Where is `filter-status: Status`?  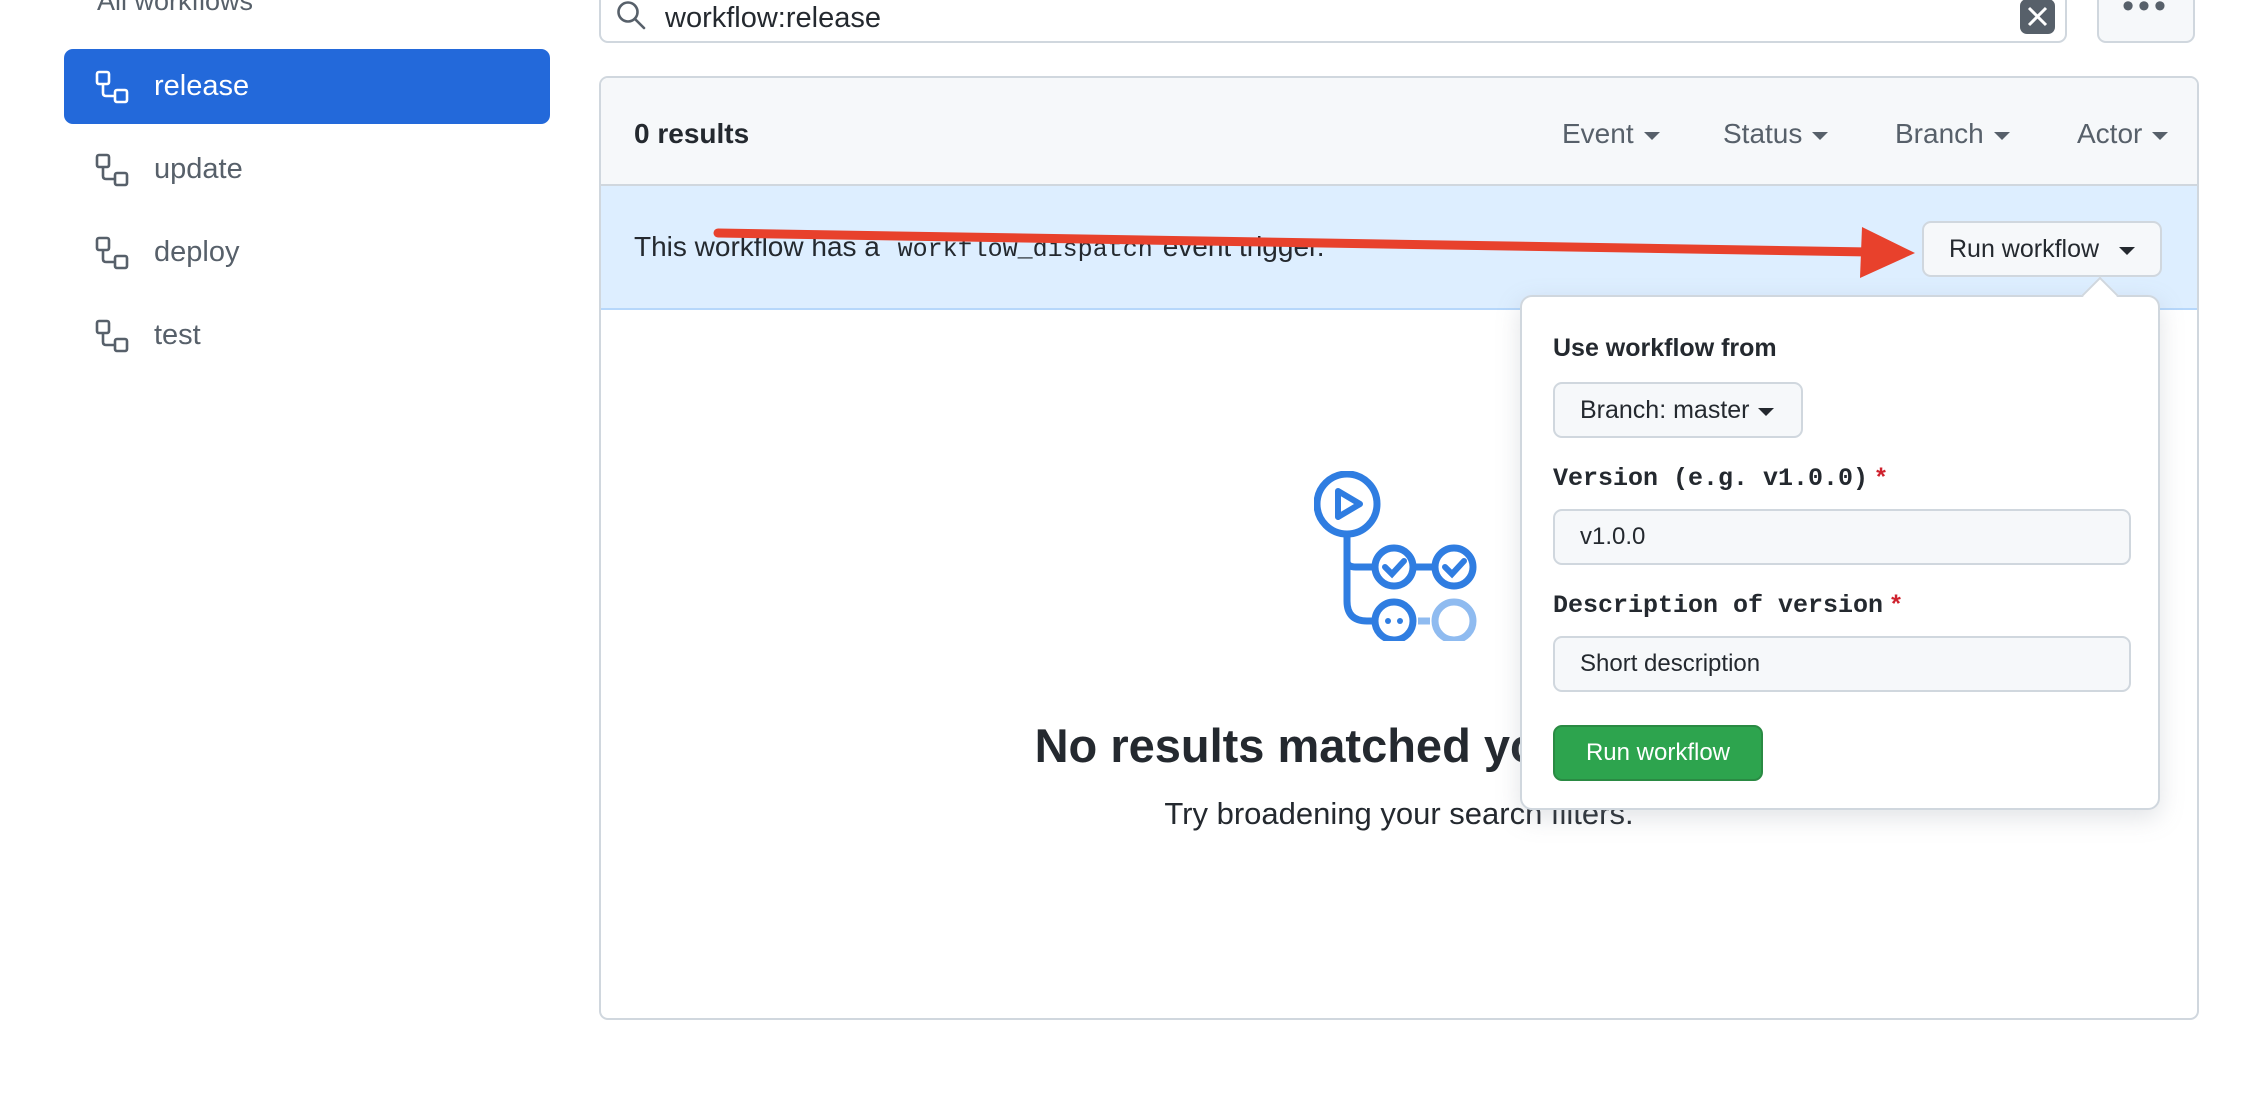
filter-status: Status is located at coordinates (1776, 134).